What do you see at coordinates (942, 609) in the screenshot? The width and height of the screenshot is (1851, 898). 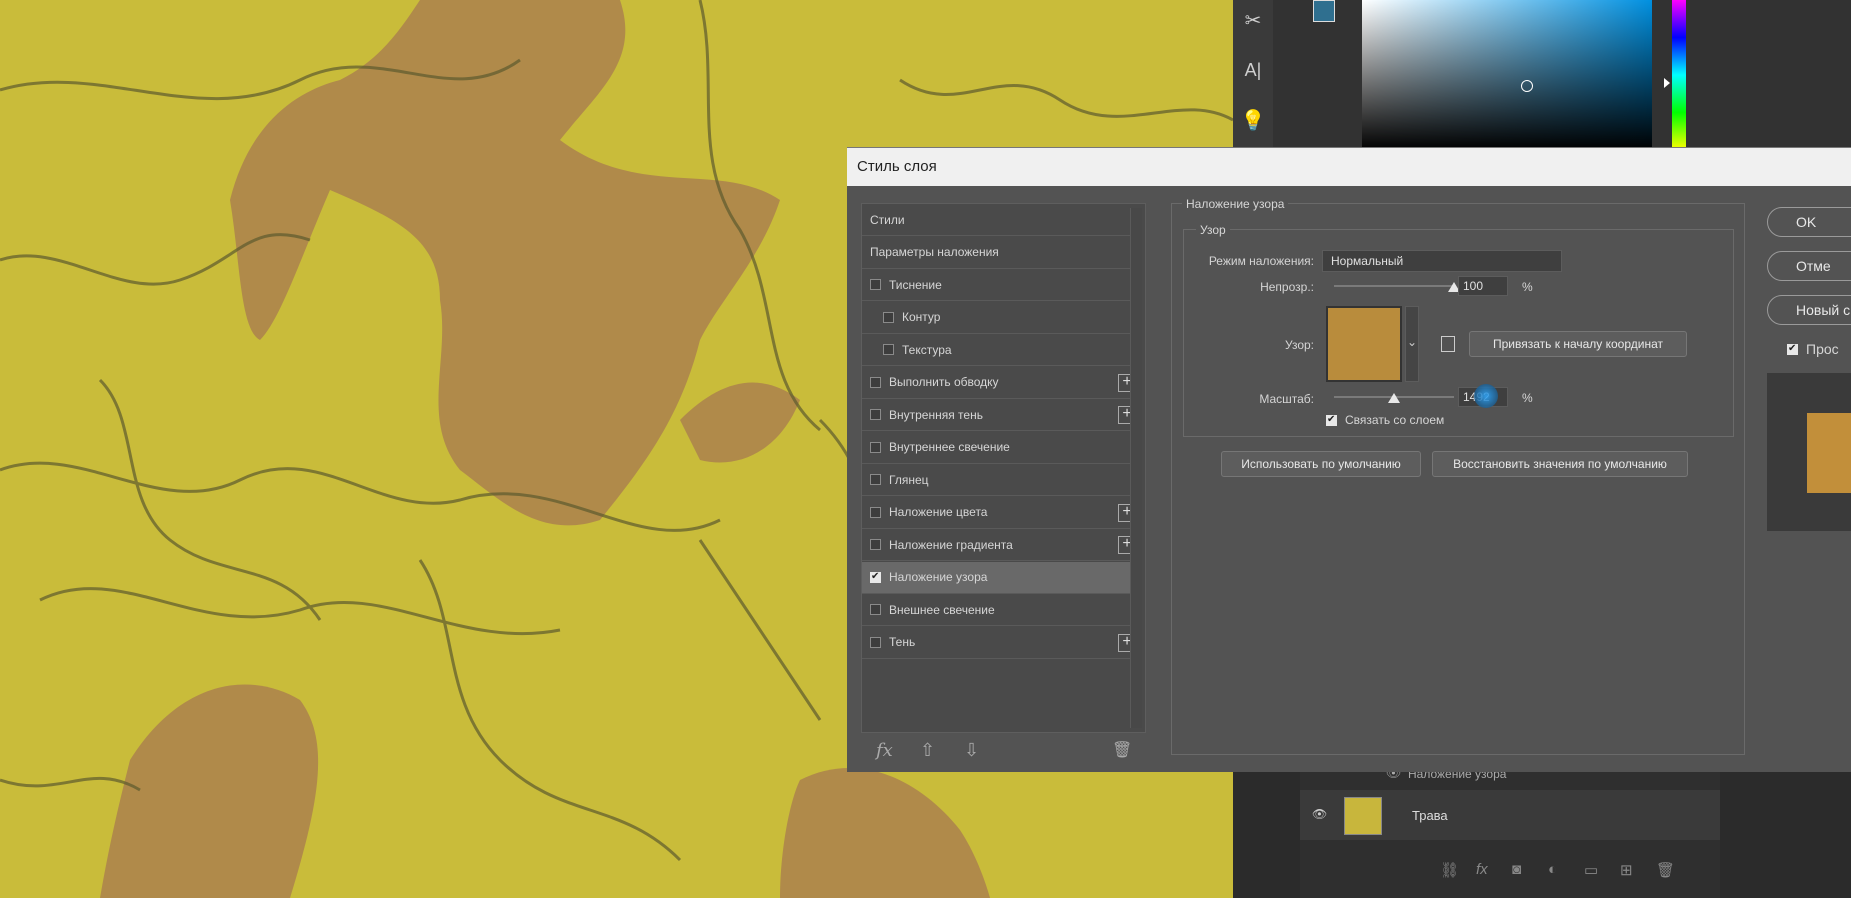 I see `style-list-label: Внешнее свечение` at bounding box center [942, 609].